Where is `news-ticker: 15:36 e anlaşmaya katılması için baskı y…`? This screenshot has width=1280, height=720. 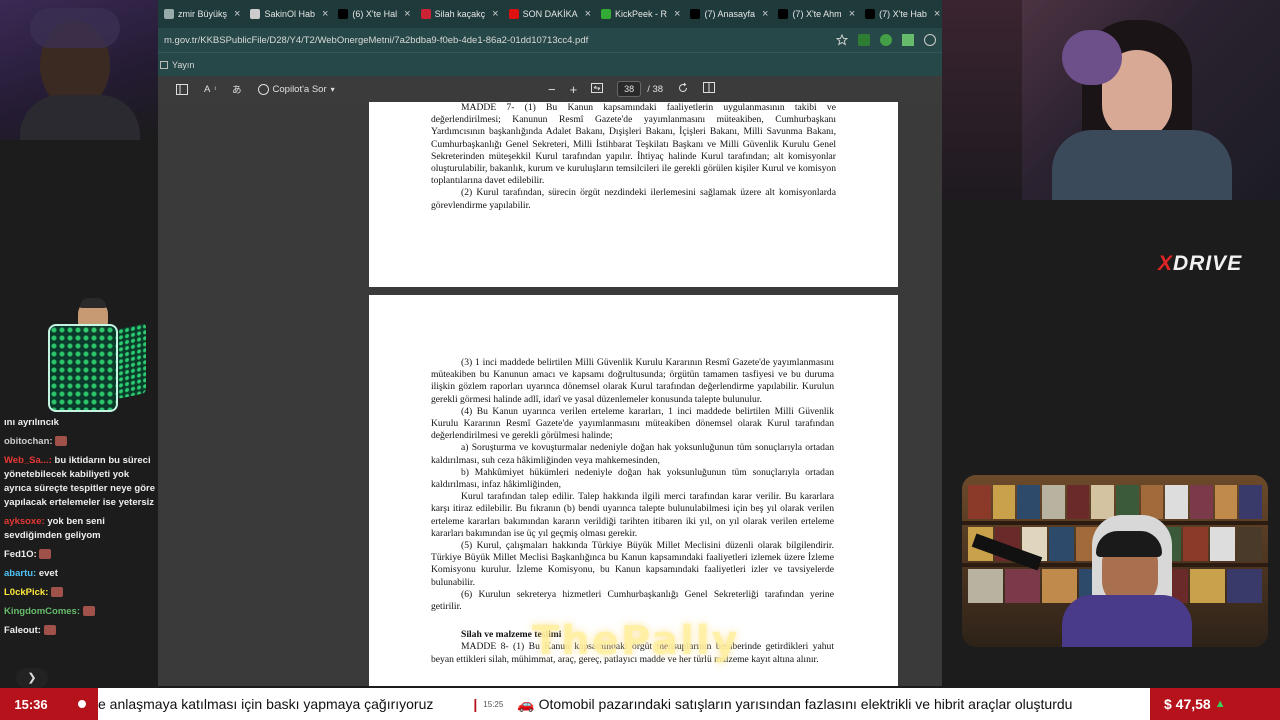
news-ticker: 15:36 e anlaşmaya katılması için baskı y… is located at coordinates (640, 704).